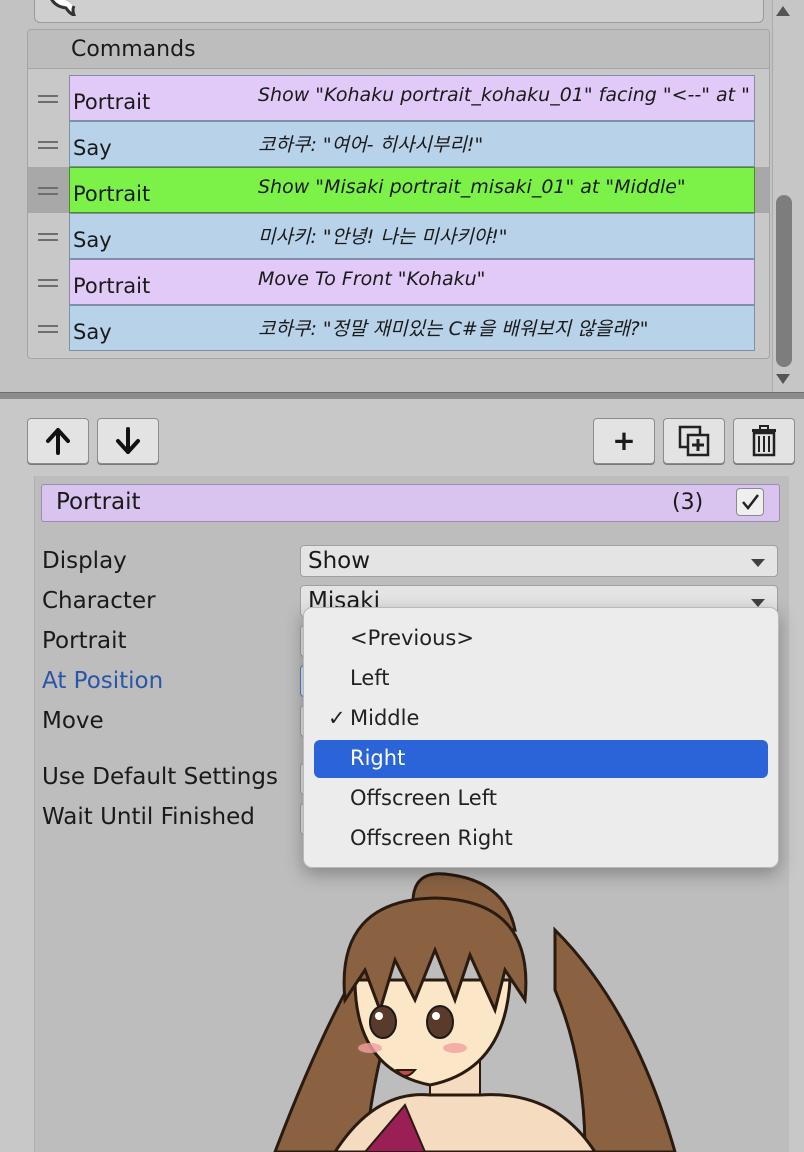 The image size is (804, 1152). Describe the element at coordinates (539, 561) in the screenshot. I see `display-dropdown: Show` at that location.